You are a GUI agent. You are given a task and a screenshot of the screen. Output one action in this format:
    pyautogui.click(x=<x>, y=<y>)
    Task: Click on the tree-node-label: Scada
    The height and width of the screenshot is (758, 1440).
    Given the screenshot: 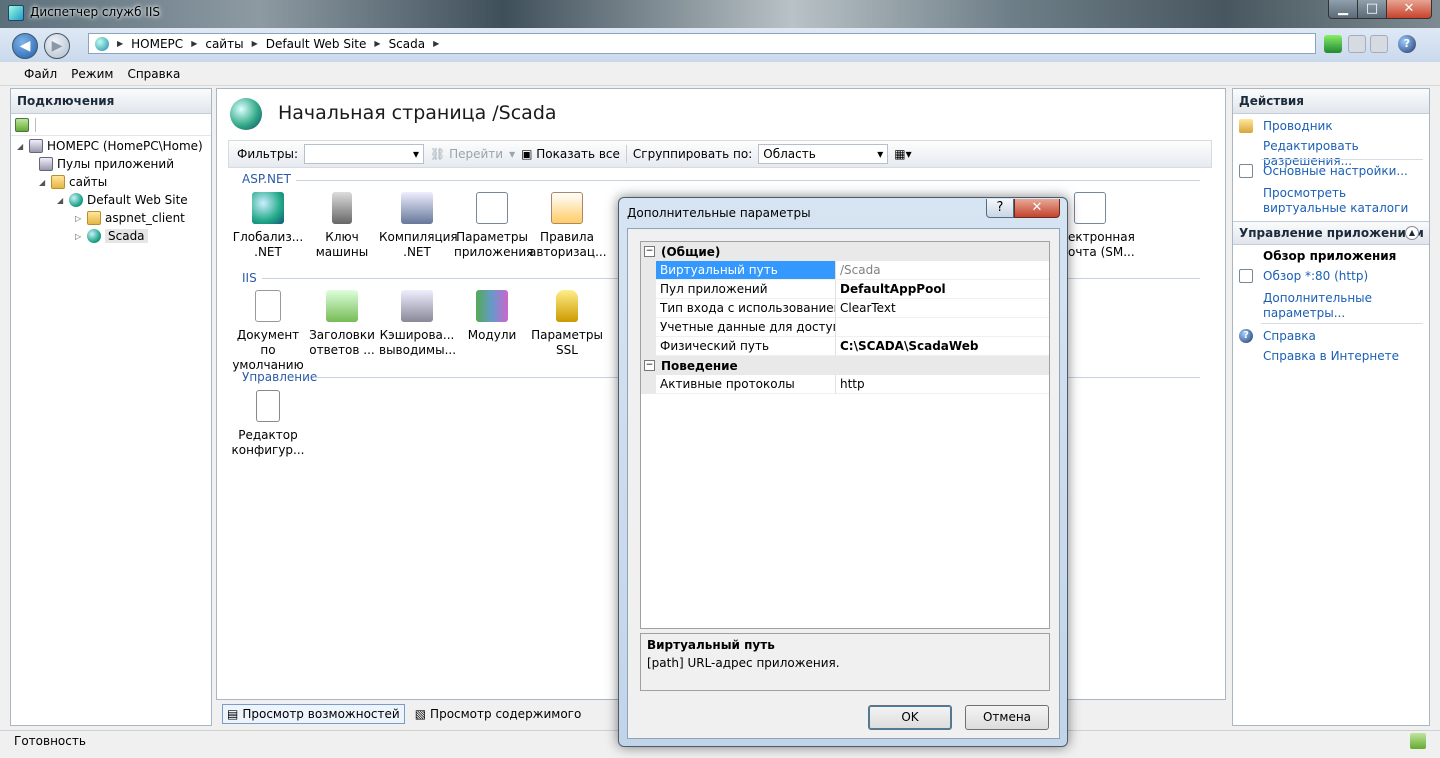 What is the action you would take?
    pyautogui.click(x=126, y=236)
    